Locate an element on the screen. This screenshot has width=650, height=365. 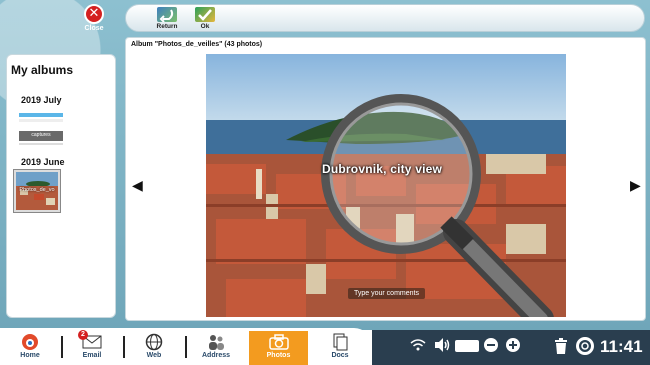
camera-icon is located at coordinates (278, 342).